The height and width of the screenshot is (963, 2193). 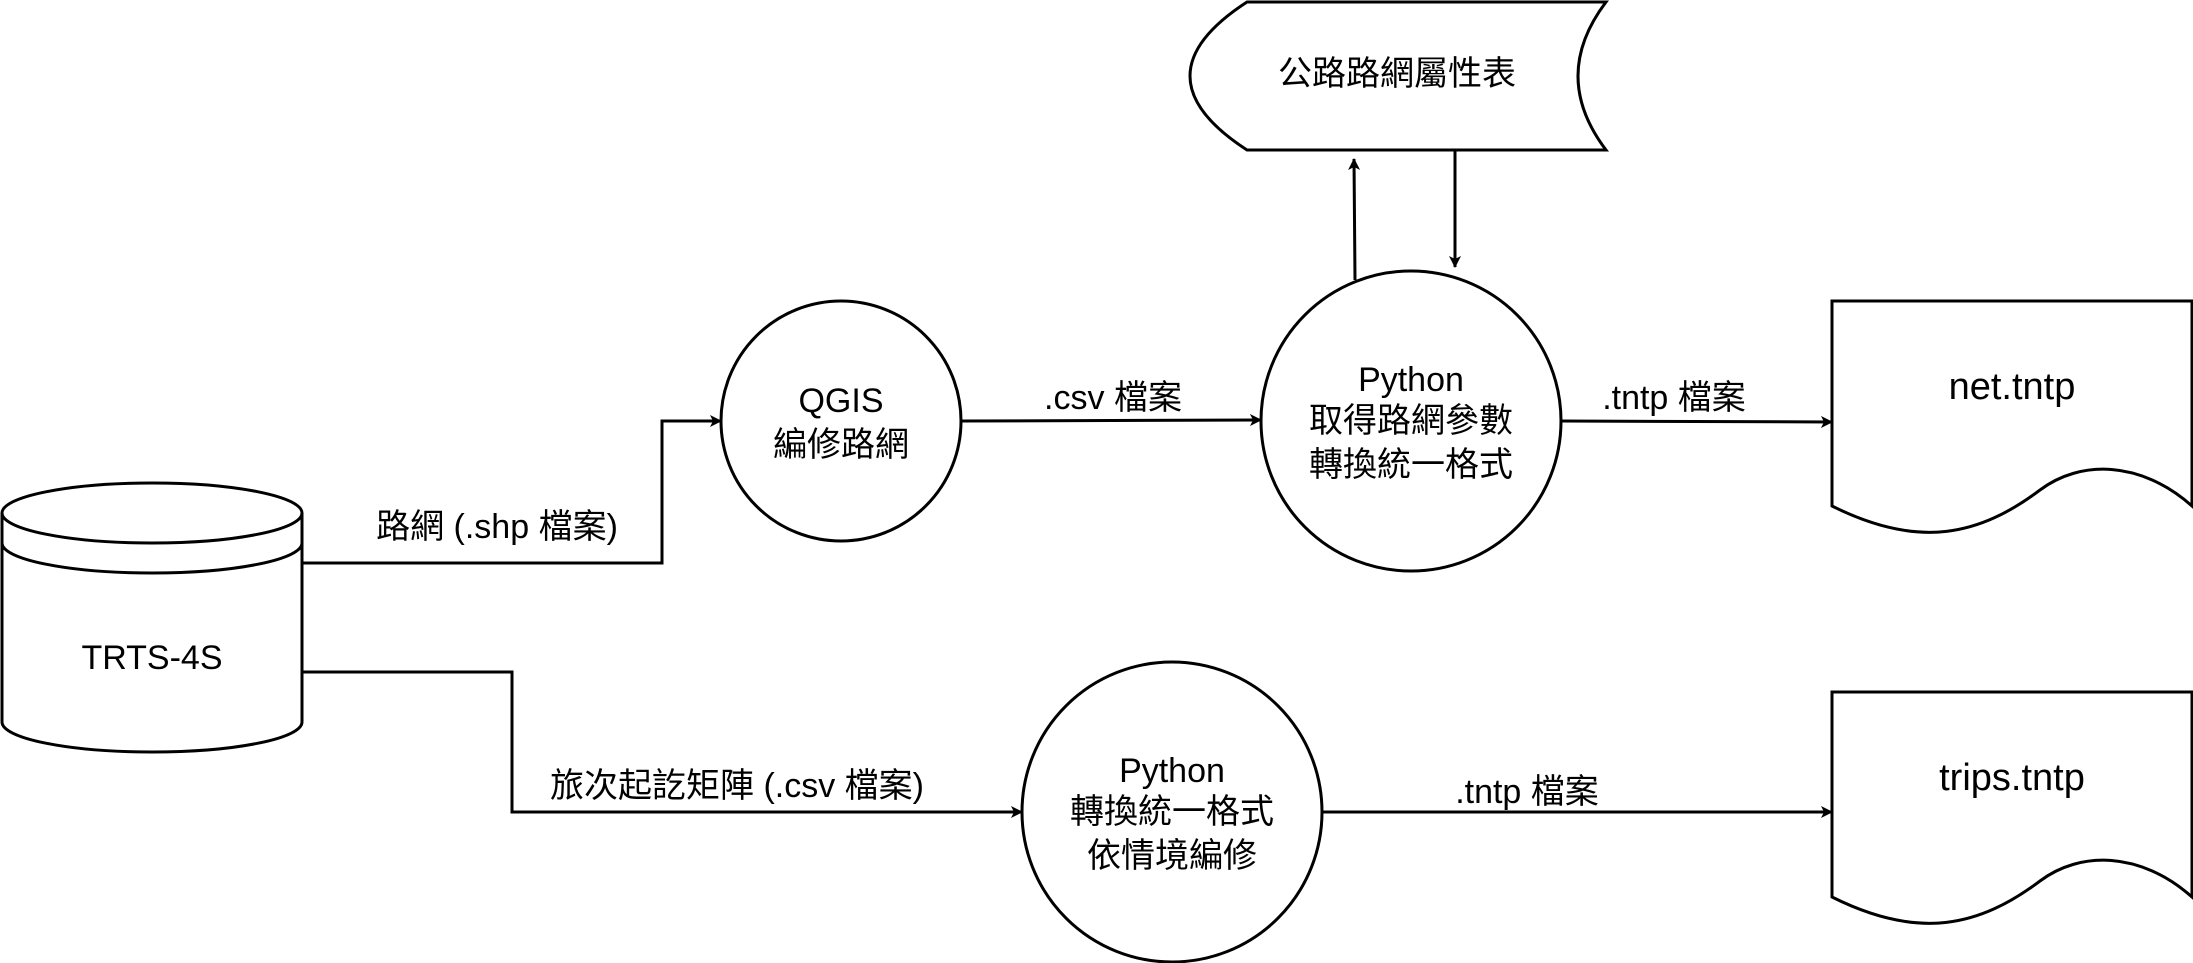 What do you see at coordinates (1172, 856) in the screenshot?
I see `python-trips-label-line3: 依情境編修` at bounding box center [1172, 856].